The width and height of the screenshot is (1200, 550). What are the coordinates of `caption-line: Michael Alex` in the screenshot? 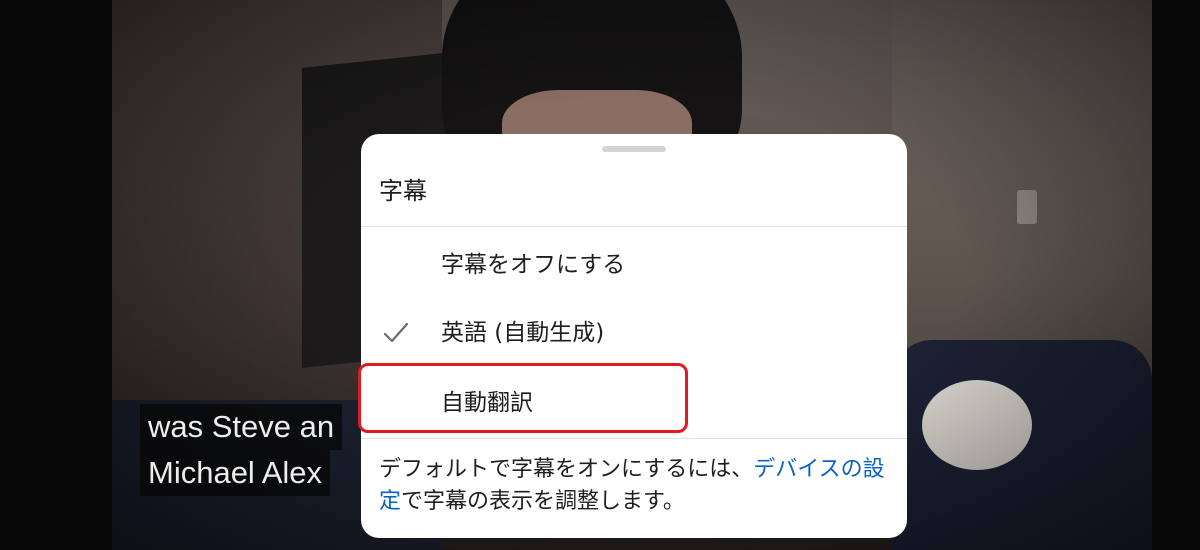 It's located at (235, 473).